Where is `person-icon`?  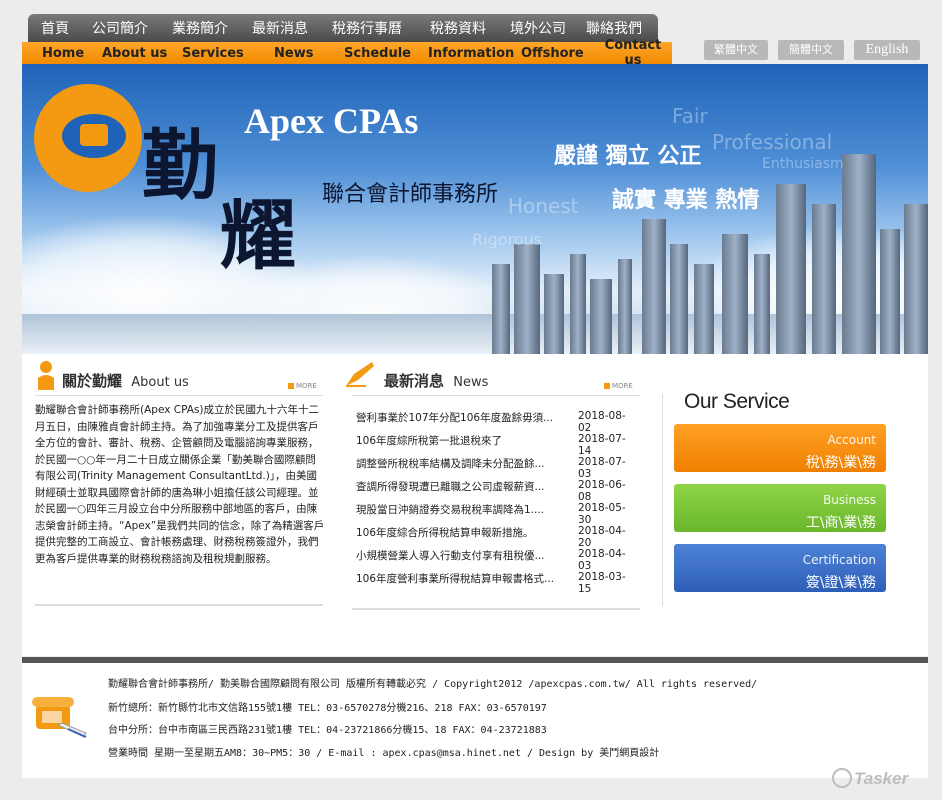 person-icon is located at coordinates (46, 375).